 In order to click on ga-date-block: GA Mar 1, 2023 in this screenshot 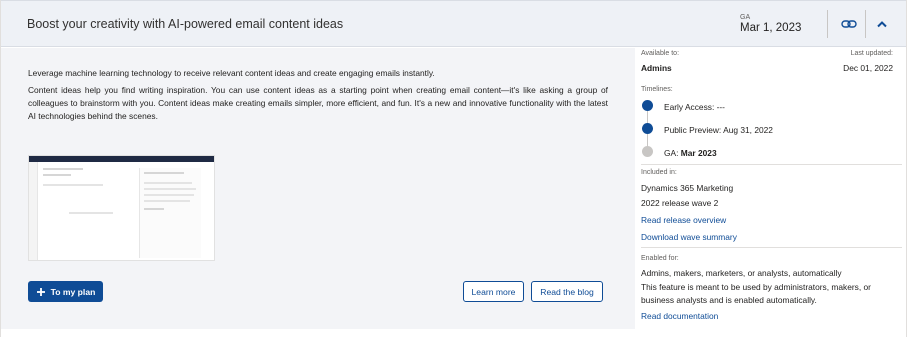, I will do `click(770, 24)`.